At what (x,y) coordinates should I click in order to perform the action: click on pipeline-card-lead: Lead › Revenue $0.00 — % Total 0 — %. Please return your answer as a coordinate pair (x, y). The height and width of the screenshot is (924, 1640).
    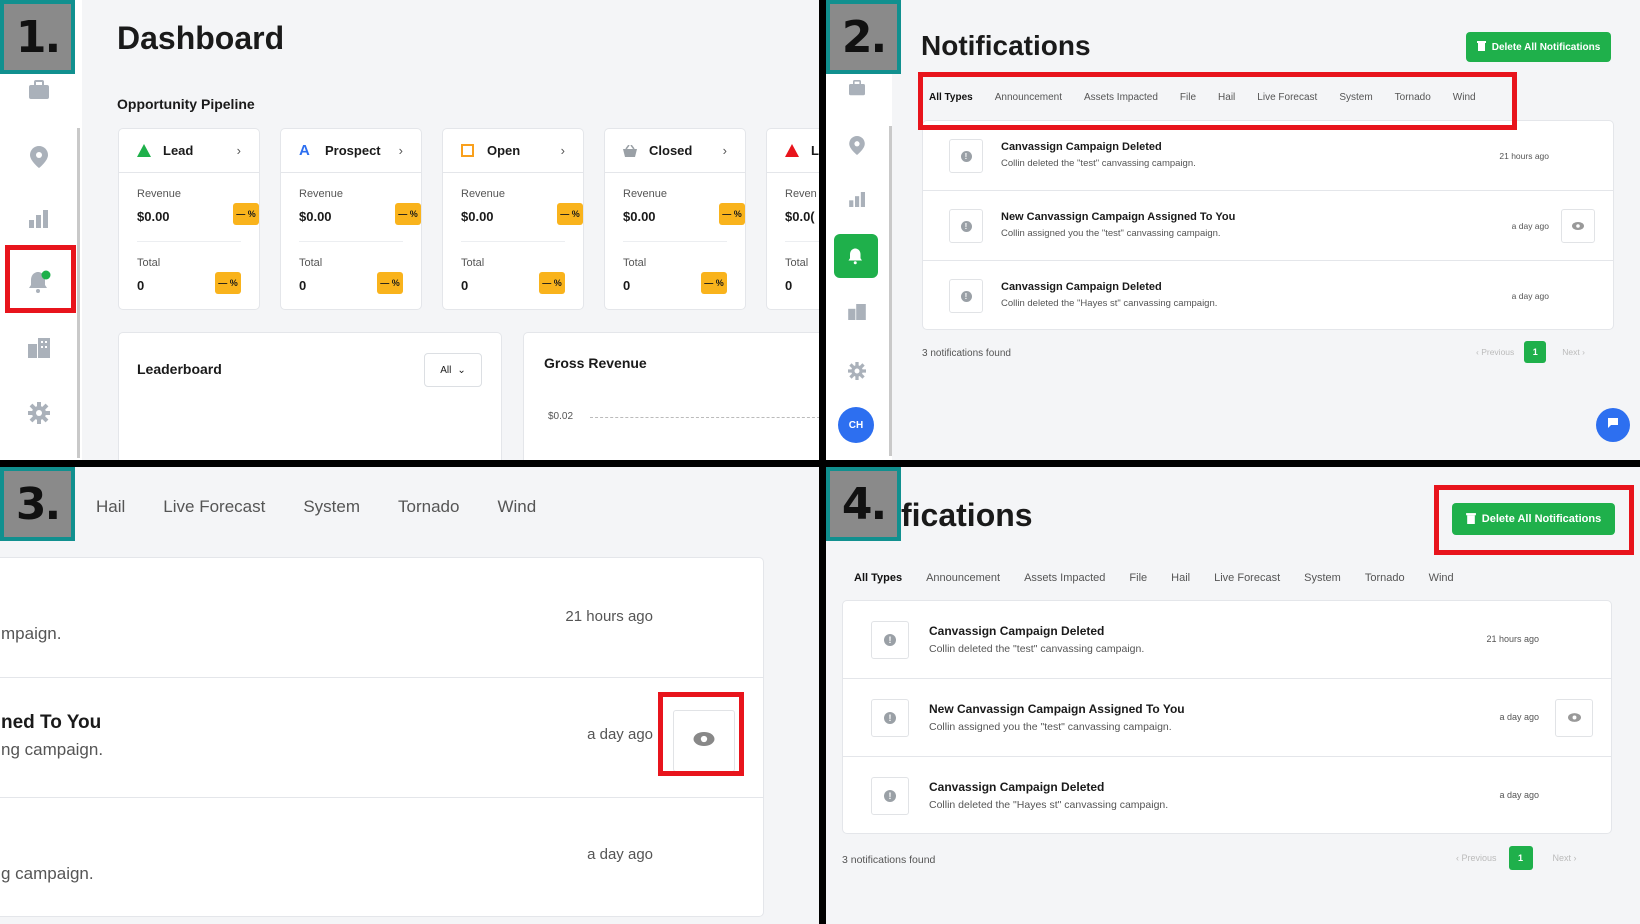
    Looking at the image, I should click on (189, 219).